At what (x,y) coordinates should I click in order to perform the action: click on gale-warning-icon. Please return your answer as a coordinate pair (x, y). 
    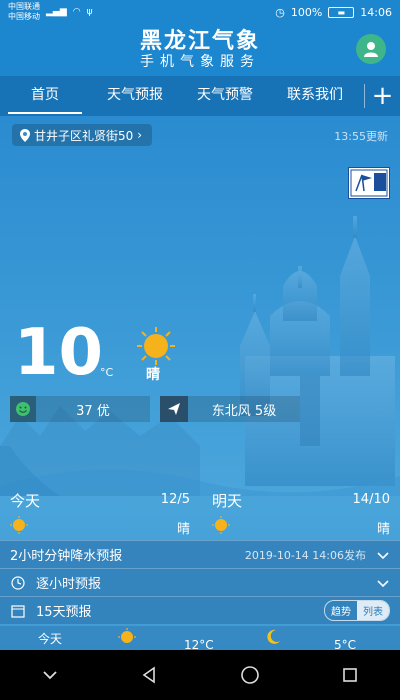
    Looking at the image, I should click on (369, 183).